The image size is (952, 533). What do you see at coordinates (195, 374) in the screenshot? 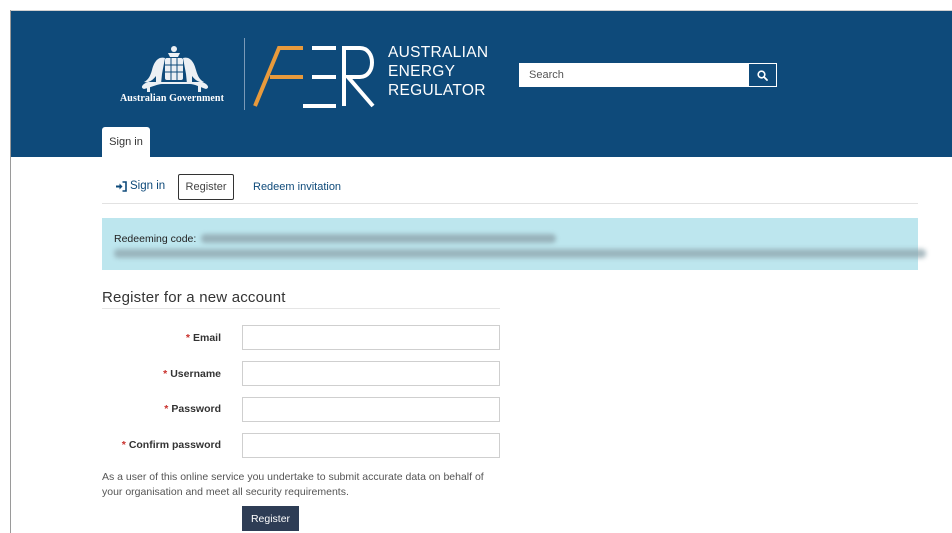
I see `username-label-text: Username` at bounding box center [195, 374].